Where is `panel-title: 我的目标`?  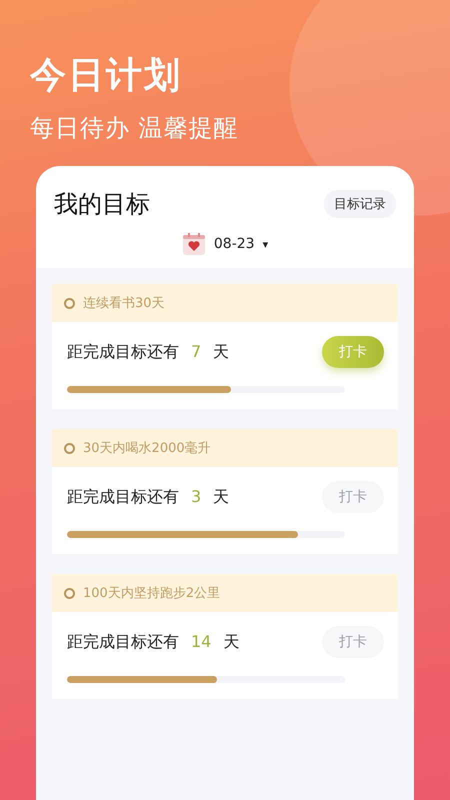
panel-title: 我的目标 is located at coordinates (102, 204).